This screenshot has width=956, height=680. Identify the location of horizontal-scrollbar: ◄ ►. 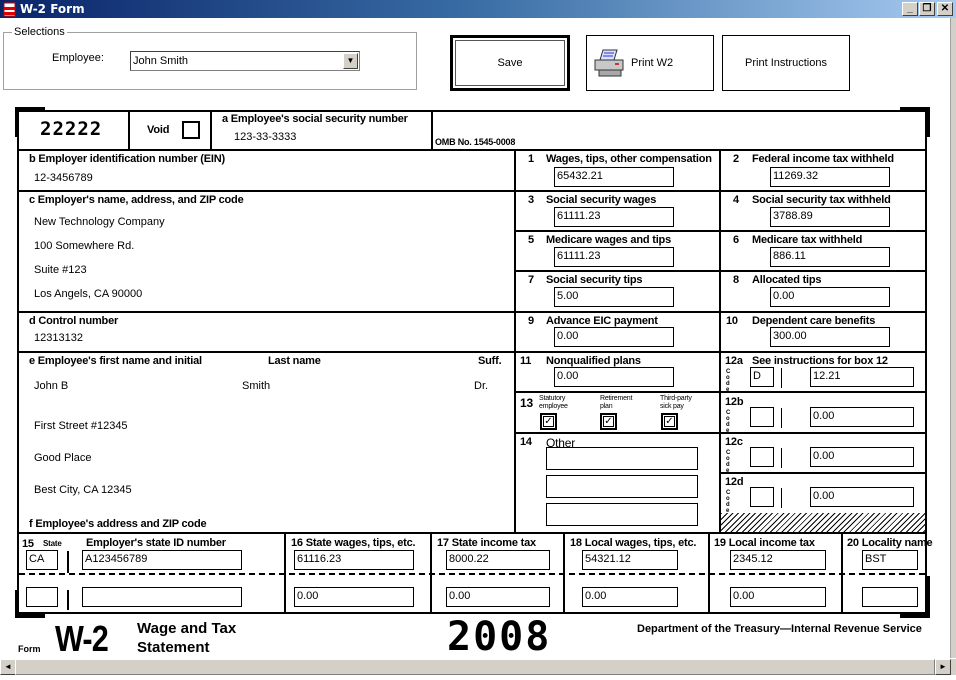
(478, 666).